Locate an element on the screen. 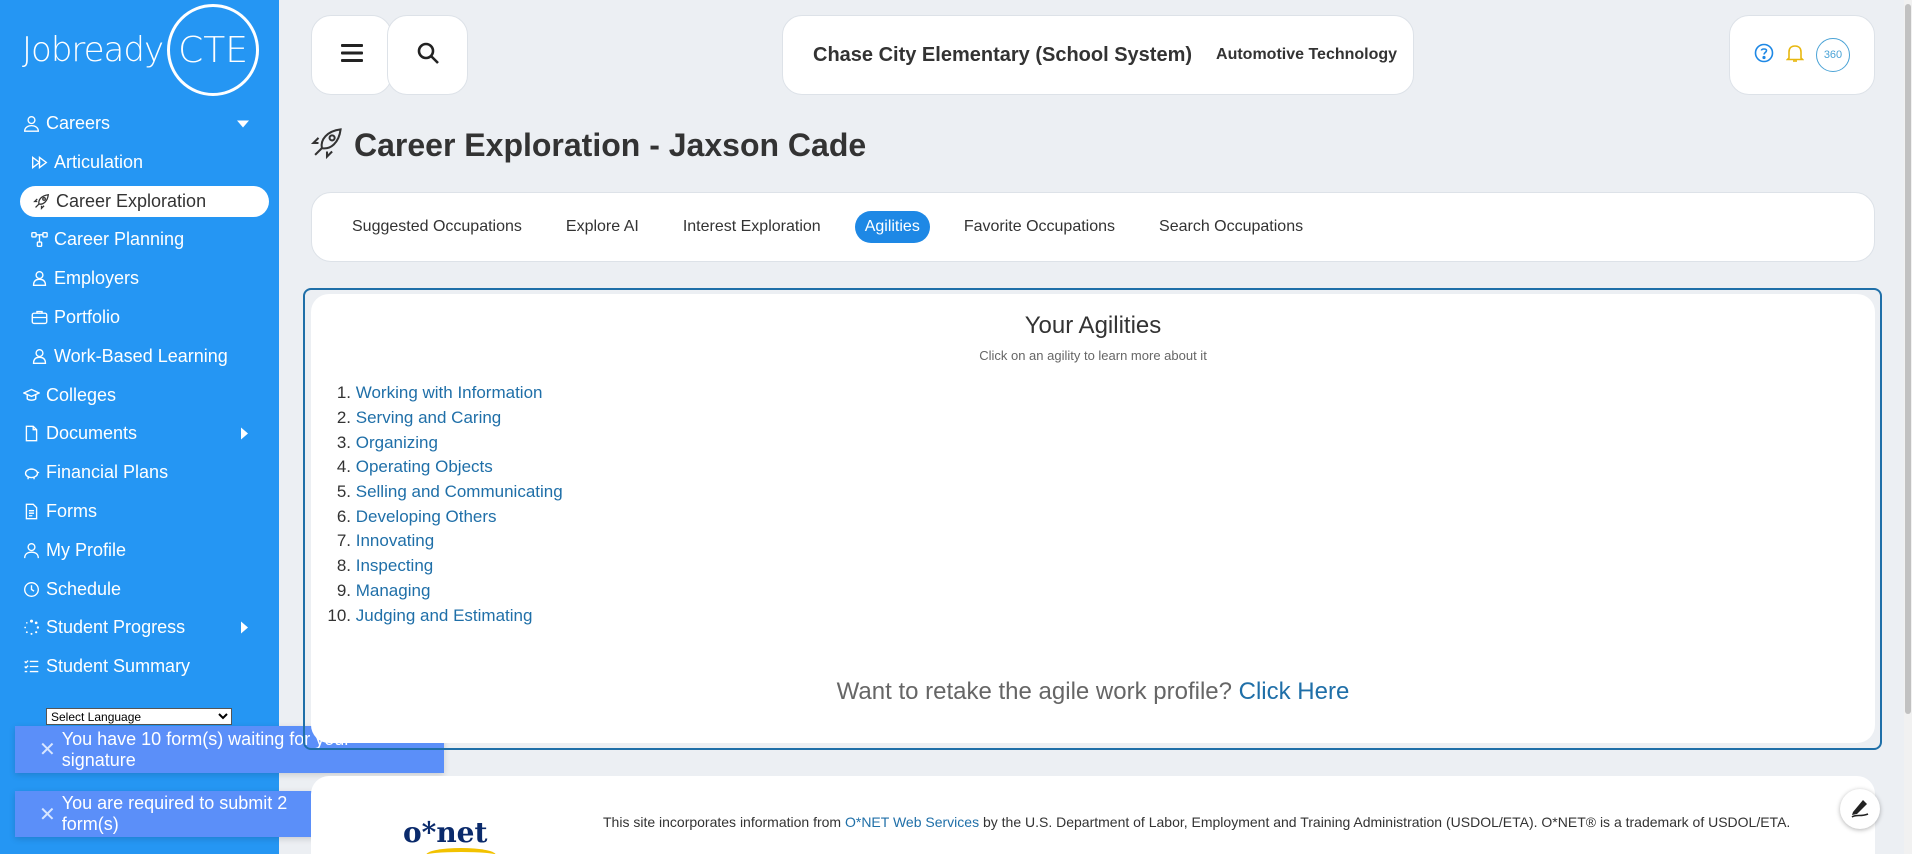 This screenshot has width=1912, height=854. sidebar-item-forms: Forms is located at coordinates (139, 511).